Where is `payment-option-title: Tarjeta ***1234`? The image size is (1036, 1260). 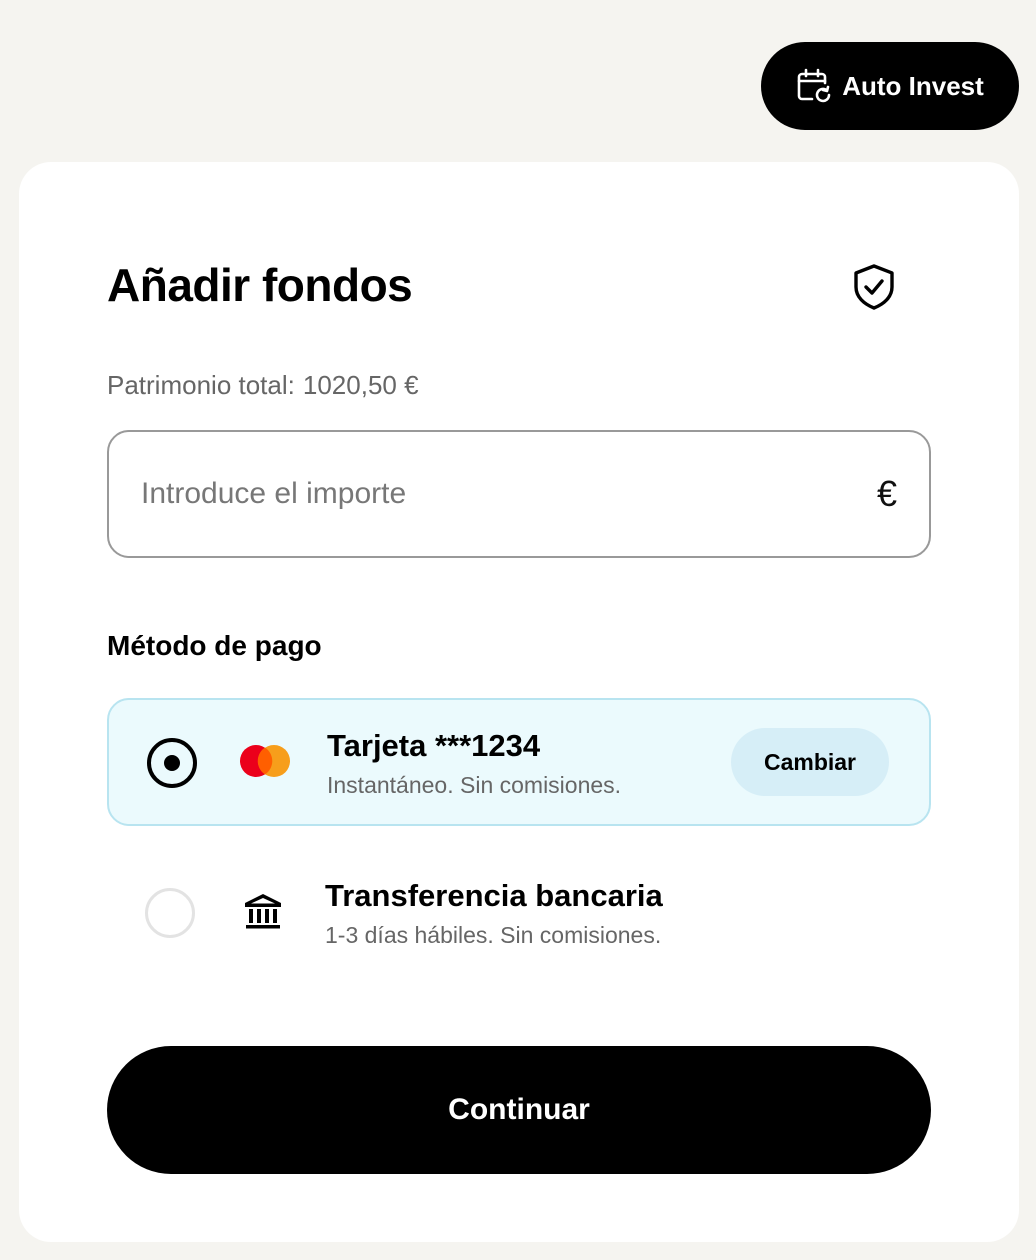
payment-option-title: Tarjeta ***1234 is located at coordinates (434, 745).